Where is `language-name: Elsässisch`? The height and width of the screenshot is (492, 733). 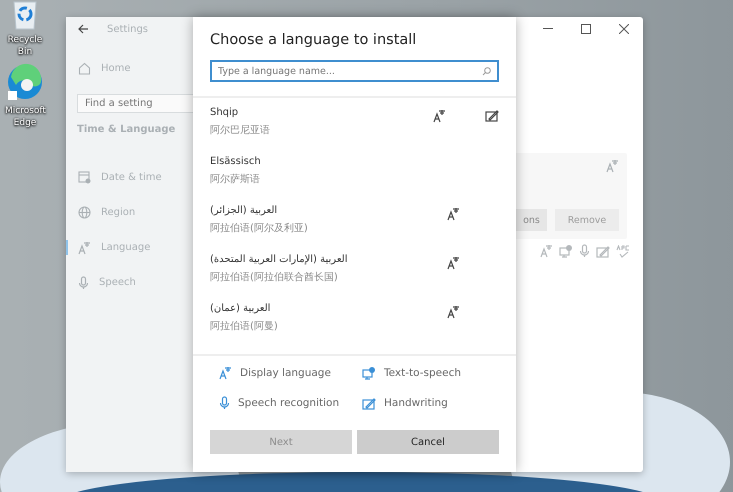 language-name: Elsässisch is located at coordinates (235, 161).